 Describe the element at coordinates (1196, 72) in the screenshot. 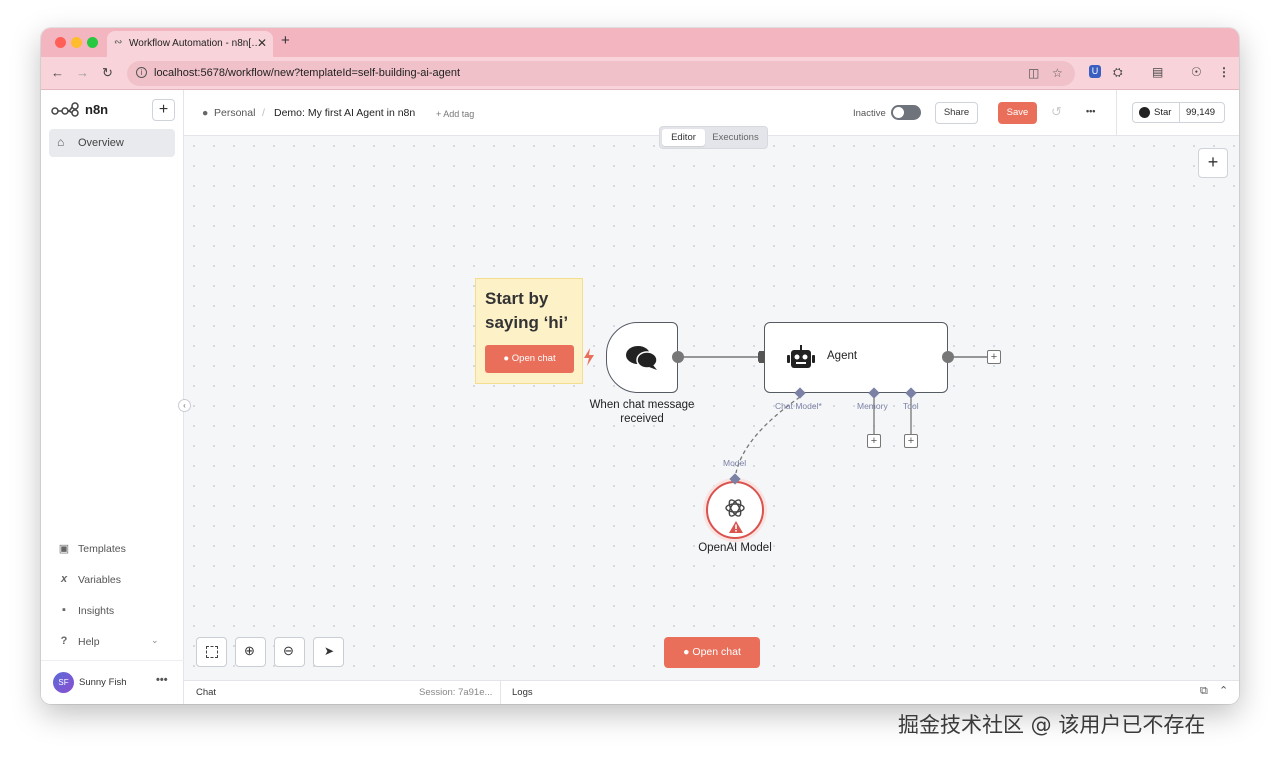

I see `profile-icon: ☉` at that location.